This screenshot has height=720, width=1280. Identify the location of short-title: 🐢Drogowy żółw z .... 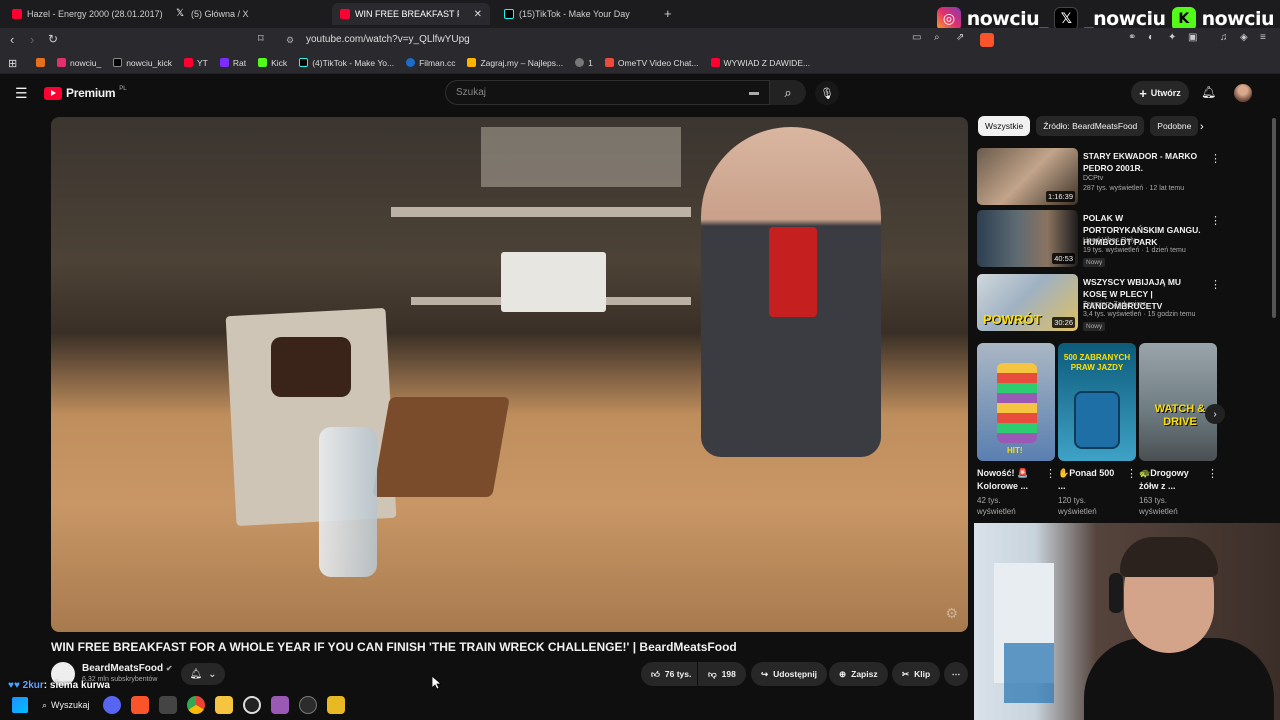
(1171, 480).